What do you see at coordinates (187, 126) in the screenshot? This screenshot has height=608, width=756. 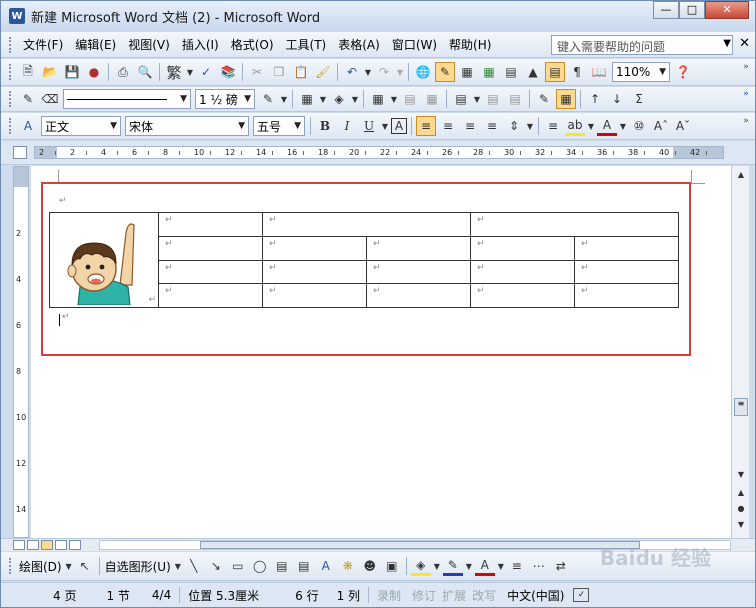 I see `font-combo: 宋体 ▼` at bounding box center [187, 126].